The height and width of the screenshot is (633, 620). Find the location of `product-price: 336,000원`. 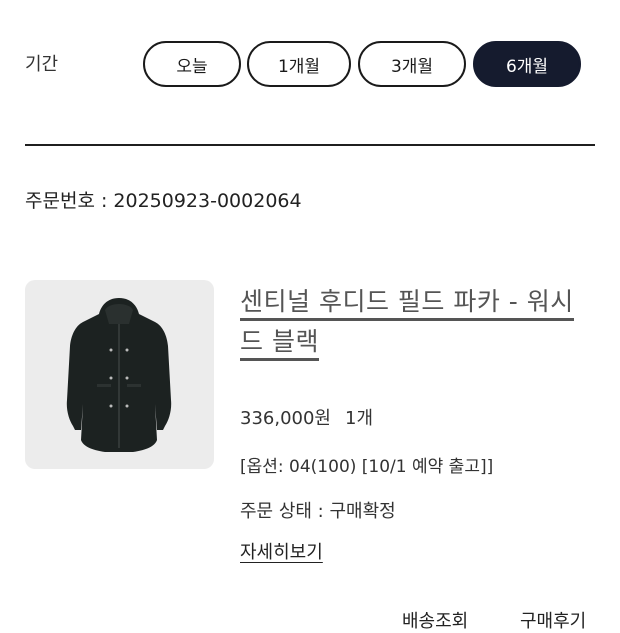

product-price: 336,000원 is located at coordinates (285, 418).